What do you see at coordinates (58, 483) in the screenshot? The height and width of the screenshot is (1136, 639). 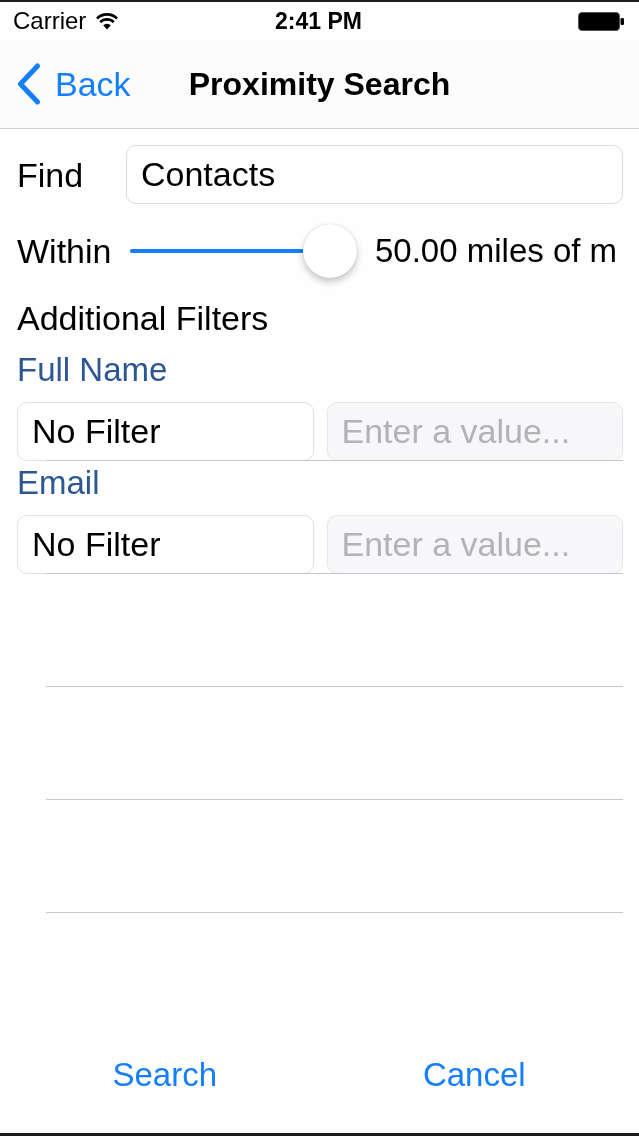 I see `filter-field-label: Email` at bounding box center [58, 483].